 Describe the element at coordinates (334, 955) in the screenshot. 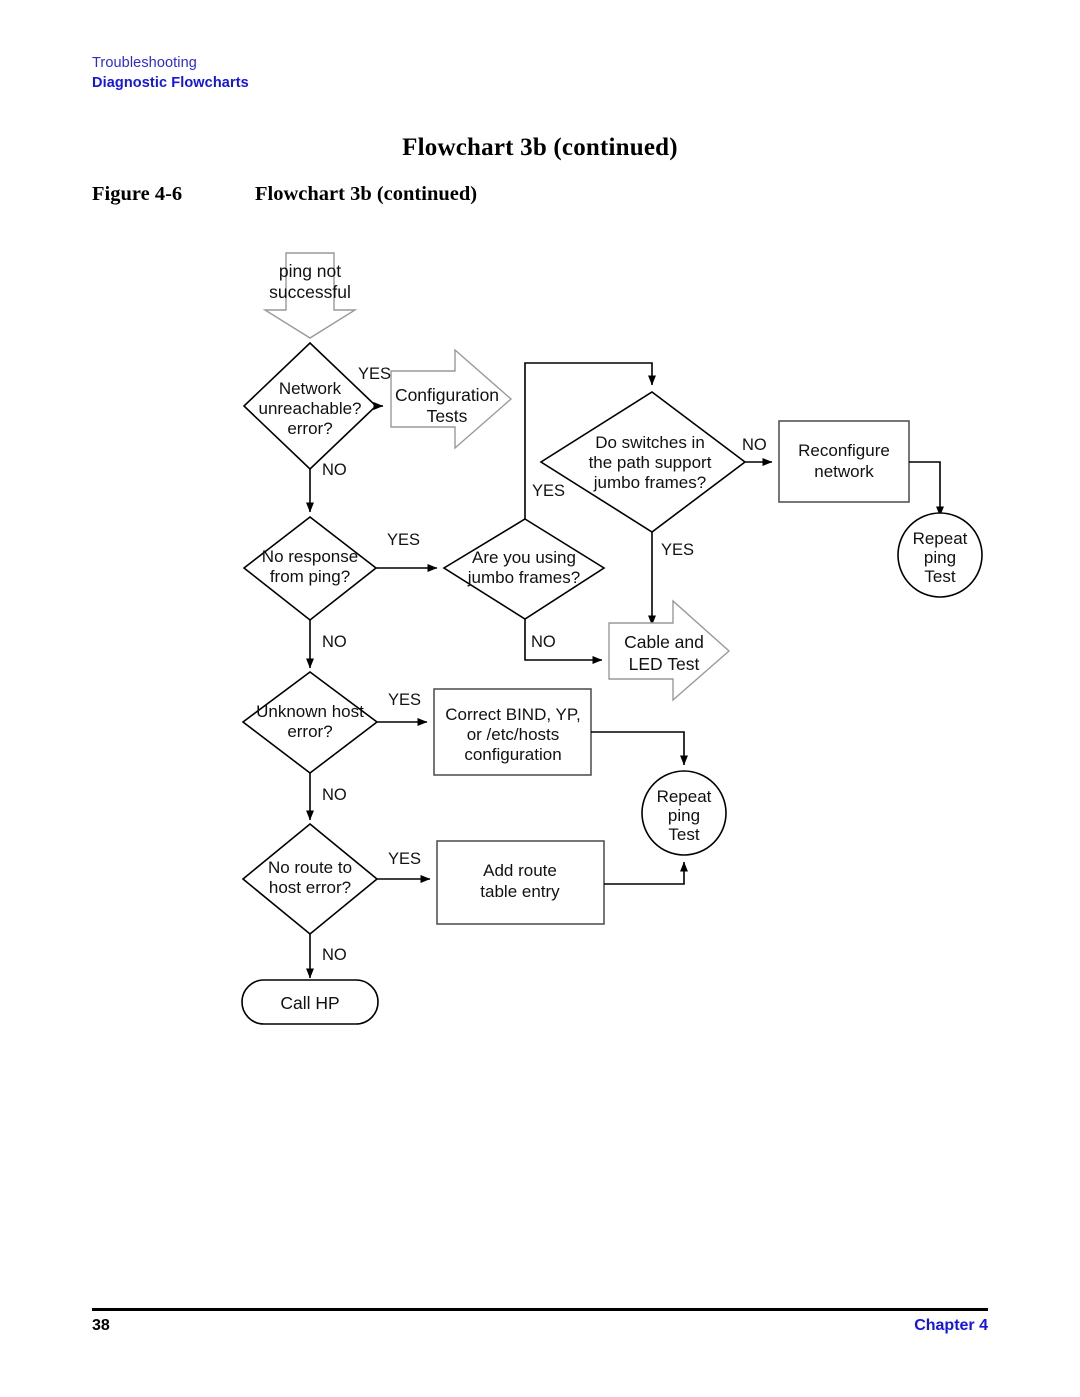

I see `edge-label-no-route-no: NO` at that location.